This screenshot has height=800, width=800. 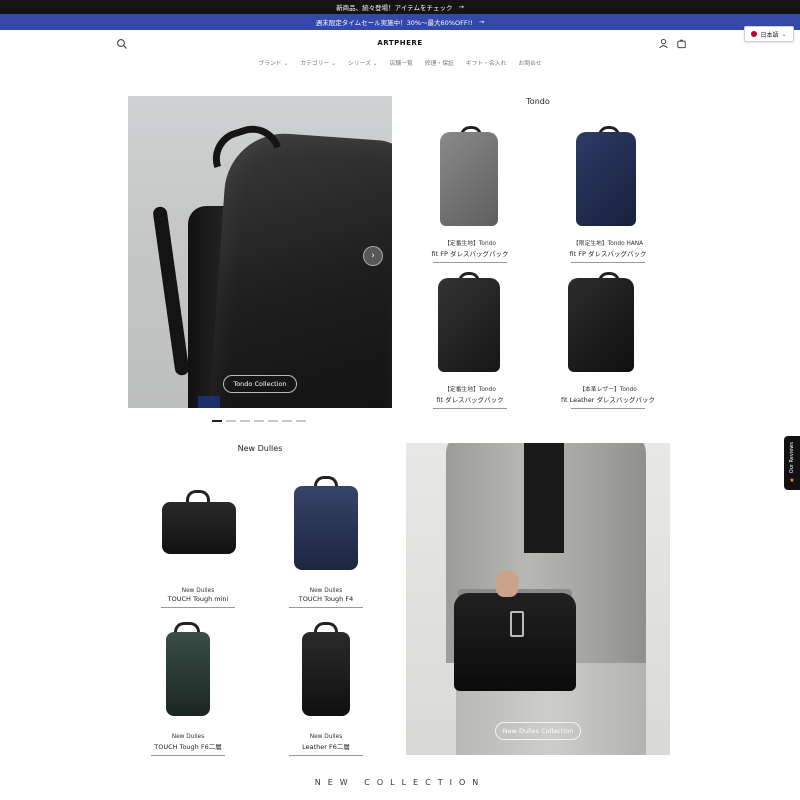 What do you see at coordinates (784, 34) in the screenshot?
I see `chevron-down-icon: ⌄` at bounding box center [784, 34].